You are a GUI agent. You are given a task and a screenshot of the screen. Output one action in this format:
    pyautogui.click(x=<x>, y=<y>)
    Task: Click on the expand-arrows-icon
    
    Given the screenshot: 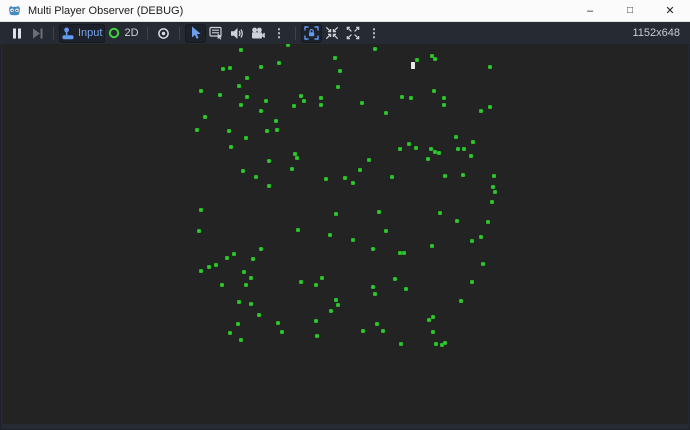 What is the action you would take?
    pyautogui.click(x=353, y=33)
    